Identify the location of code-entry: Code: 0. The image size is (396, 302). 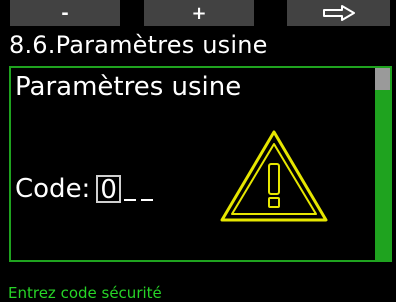
(86, 189).